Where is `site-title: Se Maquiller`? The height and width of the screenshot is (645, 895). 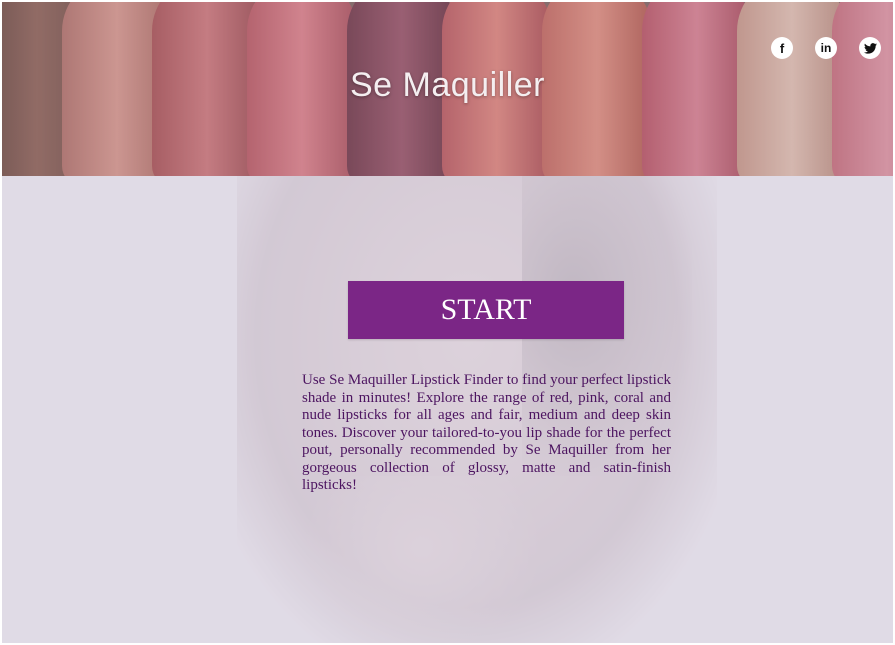
site-title: Se Maquiller is located at coordinates (447, 85).